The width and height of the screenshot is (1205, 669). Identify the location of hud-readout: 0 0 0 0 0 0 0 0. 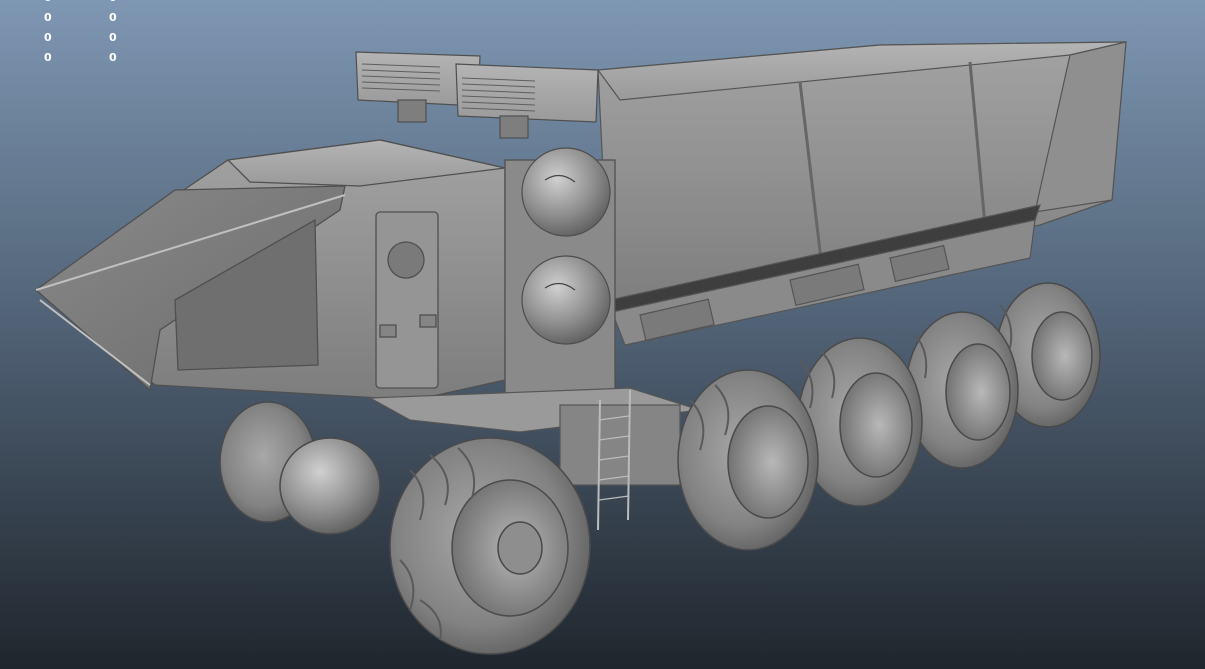
(70, 35).